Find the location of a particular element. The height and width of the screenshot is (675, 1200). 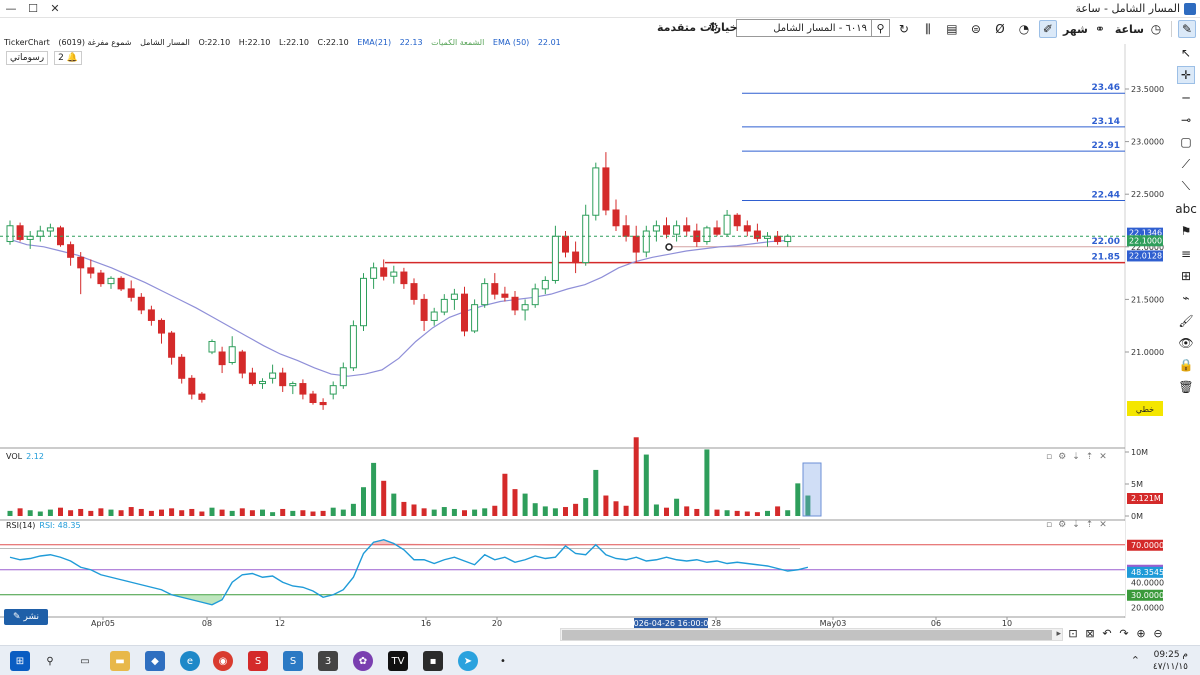

scroll-right-icon: ▸ is located at coordinates (1058, 634).